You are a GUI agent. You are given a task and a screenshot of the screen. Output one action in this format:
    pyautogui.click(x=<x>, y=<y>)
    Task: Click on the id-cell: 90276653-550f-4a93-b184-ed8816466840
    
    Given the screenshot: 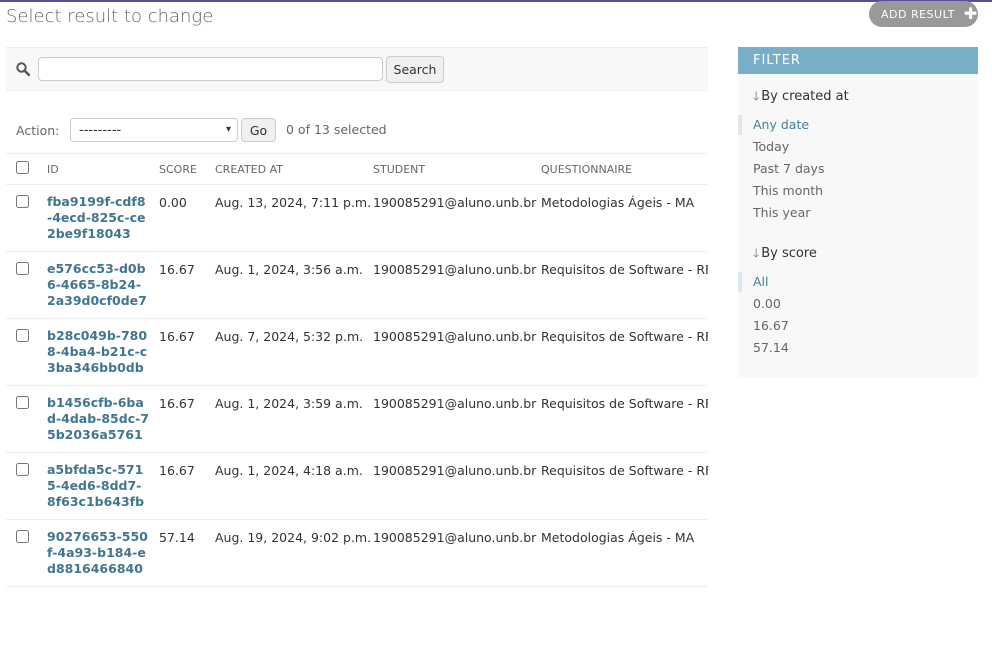 What is the action you would take?
    pyautogui.click(x=98, y=553)
    